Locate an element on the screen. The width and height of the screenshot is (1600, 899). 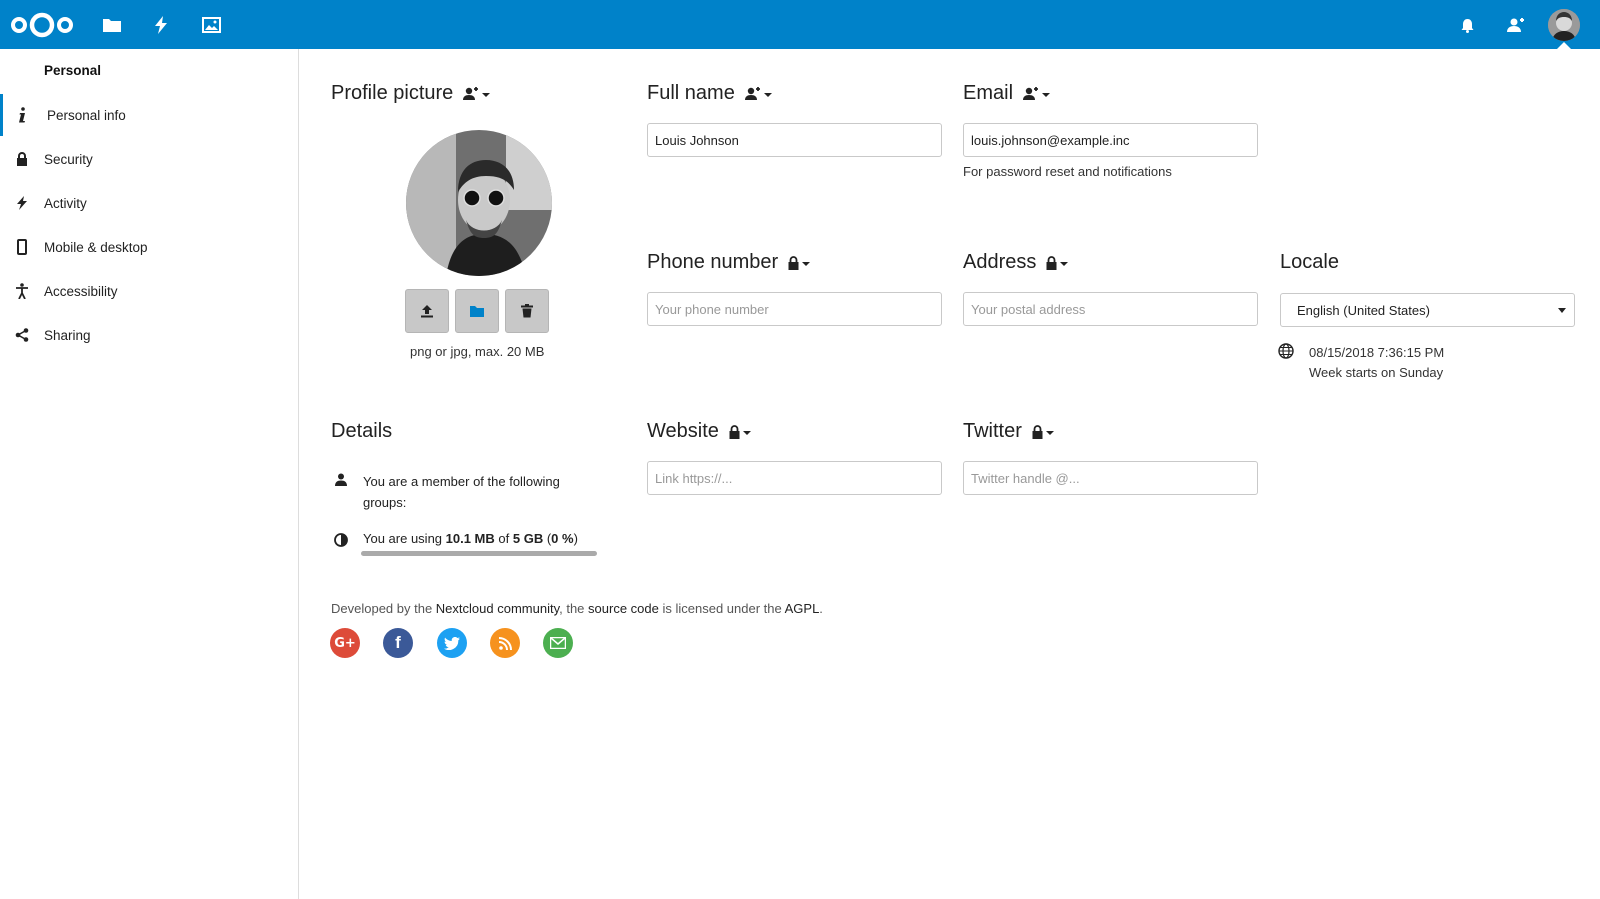
trash-icon is located at coordinates (527, 311).